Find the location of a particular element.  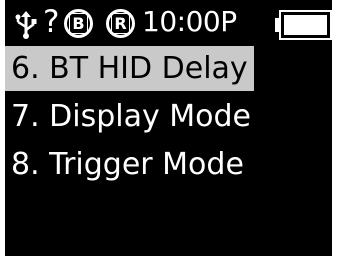

r-badge-icon: R is located at coordinates (120, 23).